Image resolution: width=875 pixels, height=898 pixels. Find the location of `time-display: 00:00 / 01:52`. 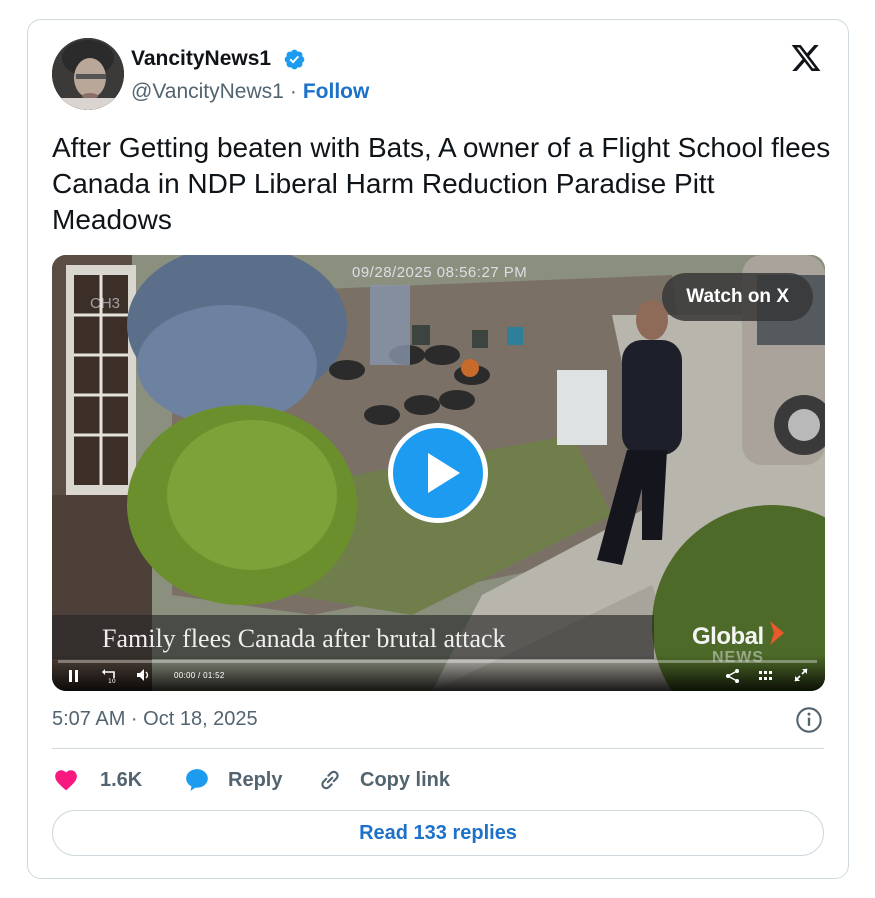

time-display: 00:00 / 01:52 is located at coordinates (199, 675).